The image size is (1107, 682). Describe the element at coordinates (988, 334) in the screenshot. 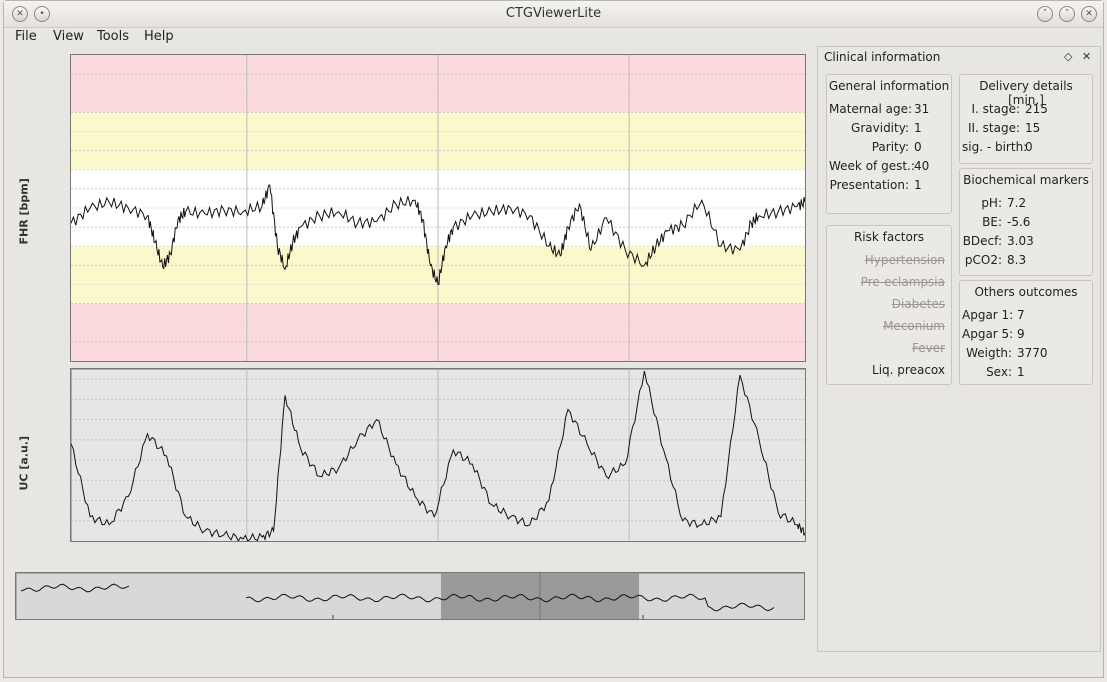

I see `outcomes-key: Apgar 5:` at that location.